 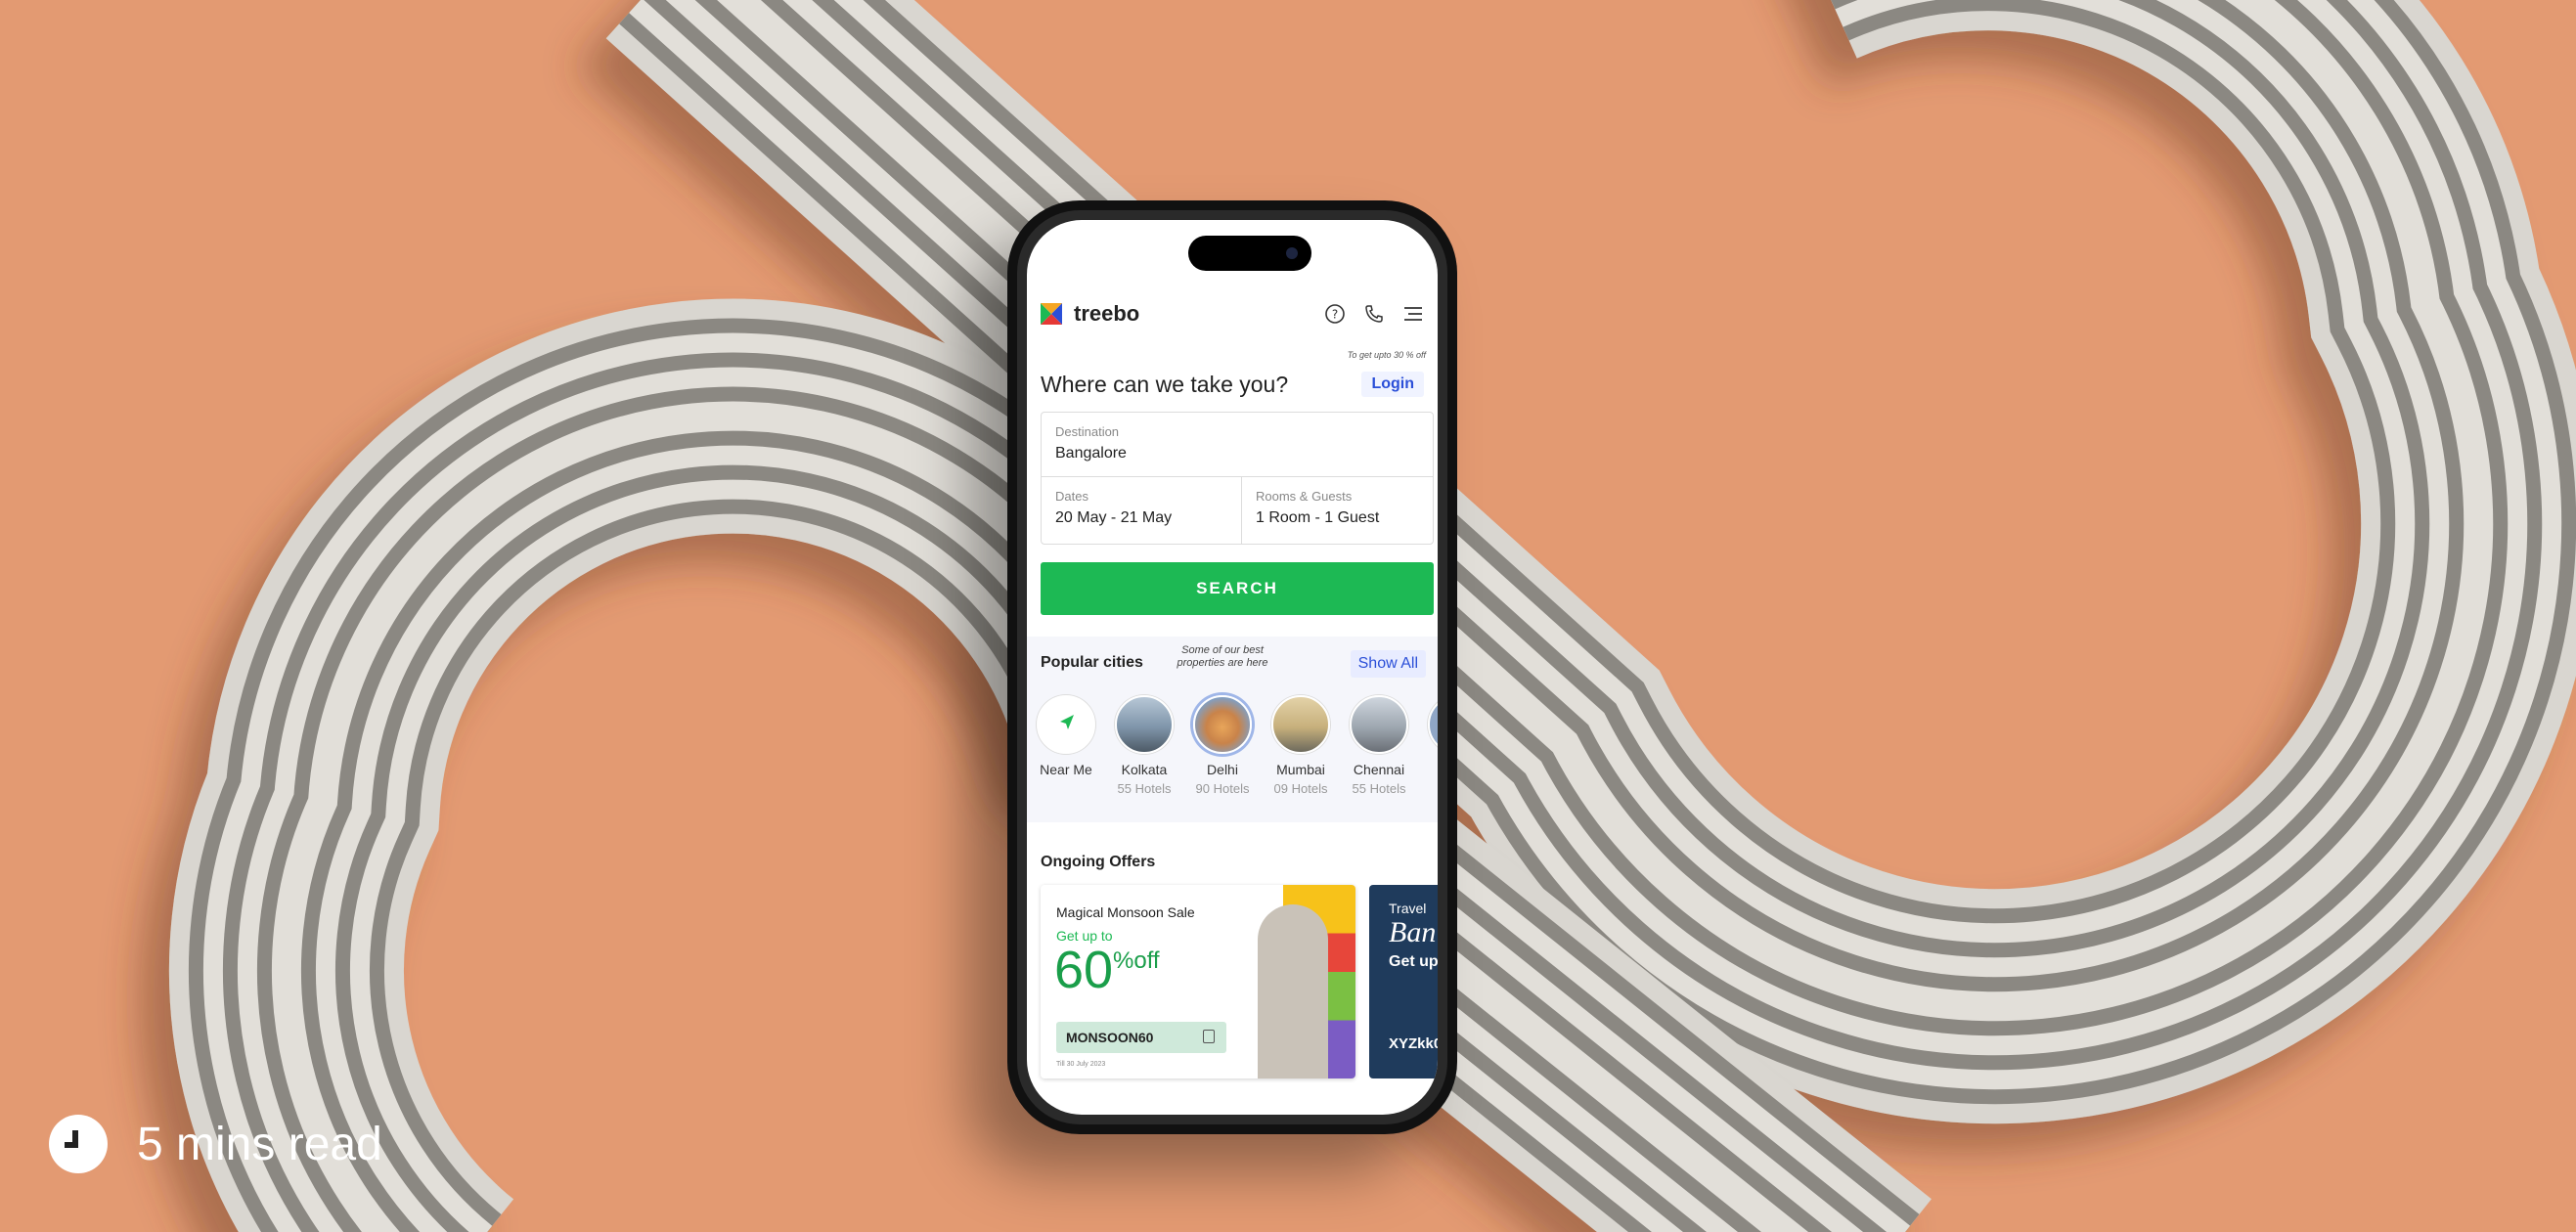 What do you see at coordinates (1222, 788) in the screenshot?
I see `city-hotel-count: 90 Hotels` at bounding box center [1222, 788].